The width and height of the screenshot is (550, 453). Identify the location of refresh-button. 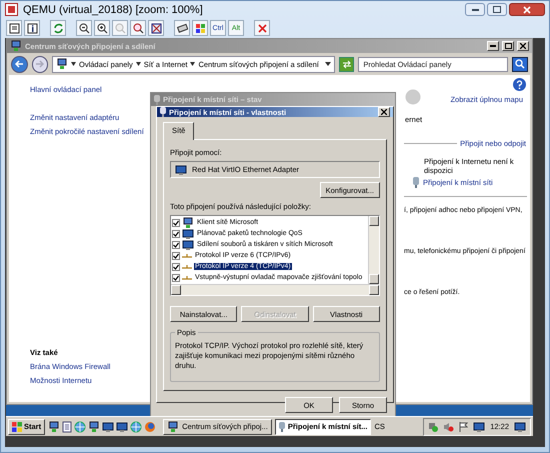
(346, 64).